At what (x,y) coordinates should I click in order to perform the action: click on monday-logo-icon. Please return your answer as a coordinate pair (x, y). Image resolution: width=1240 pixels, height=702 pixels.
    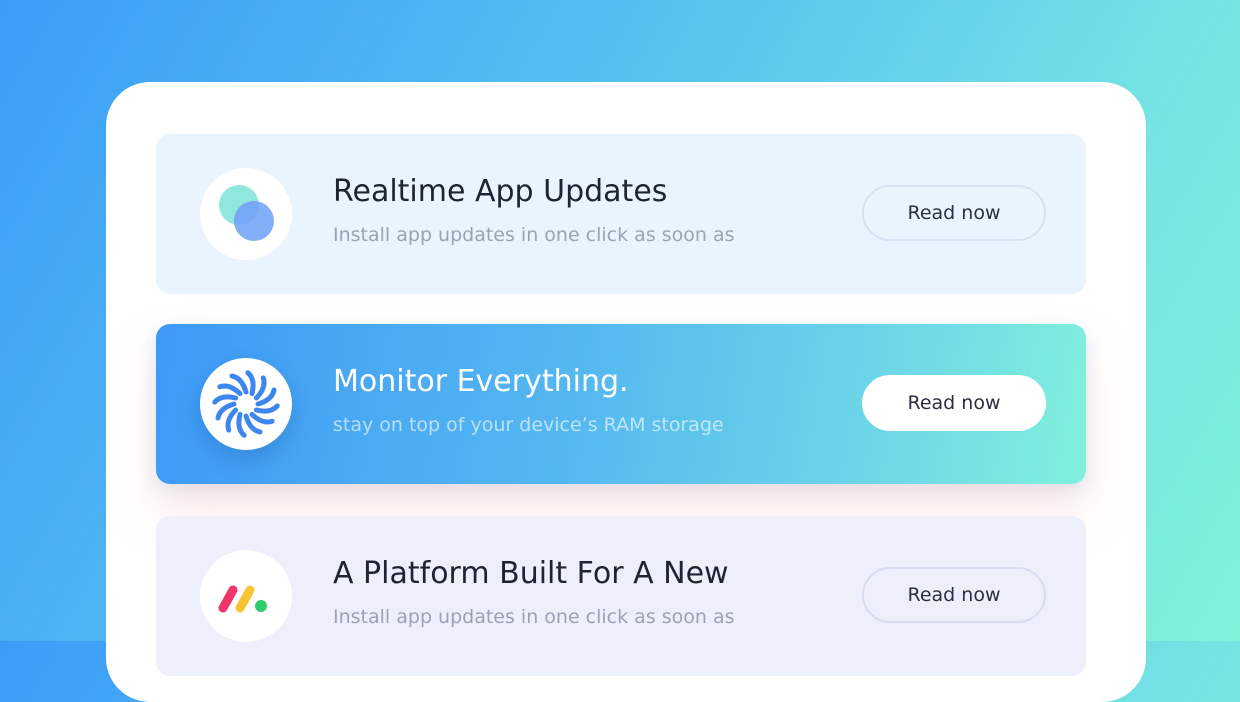
    Looking at the image, I should click on (242, 599).